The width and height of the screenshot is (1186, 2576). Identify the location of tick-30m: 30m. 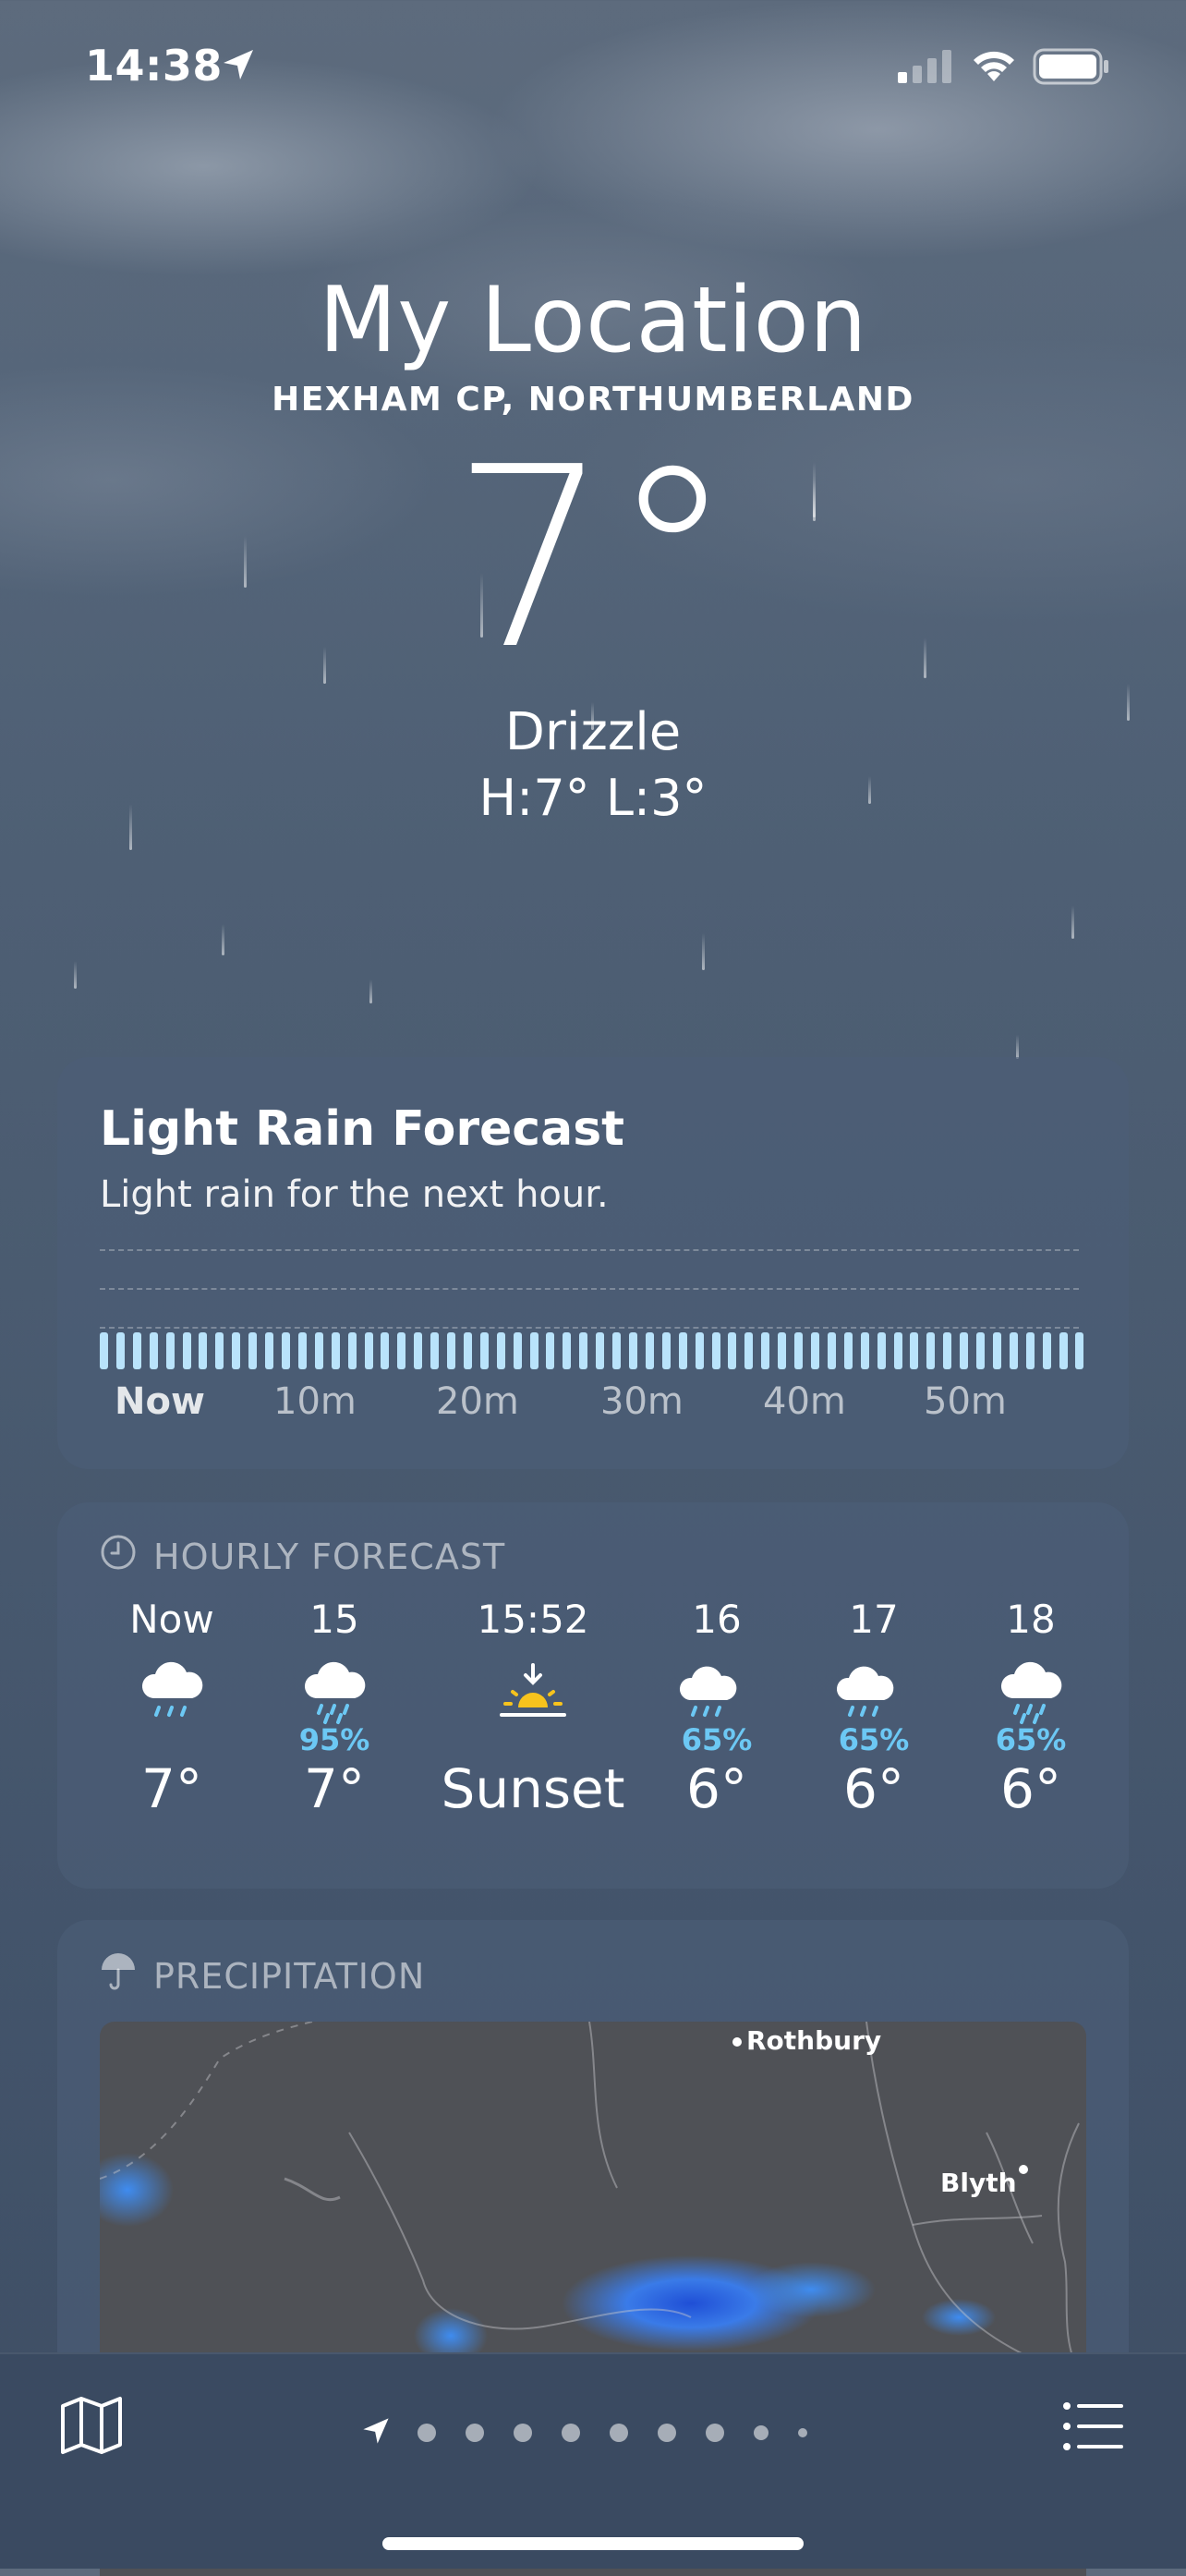
(642, 1401).